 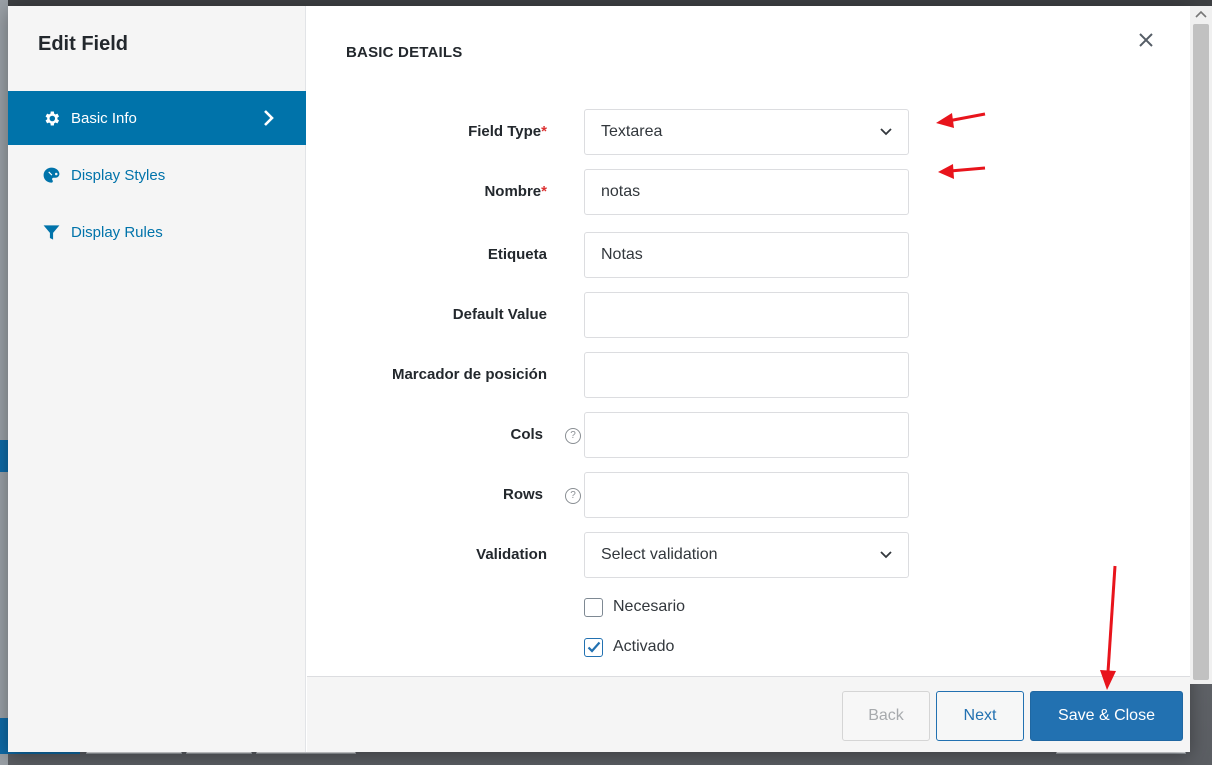 What do you see at coordinates (469, 374) in the screenshot?
I see `placeholder-label: Marcador de posición` at bounding box center [469, 374].